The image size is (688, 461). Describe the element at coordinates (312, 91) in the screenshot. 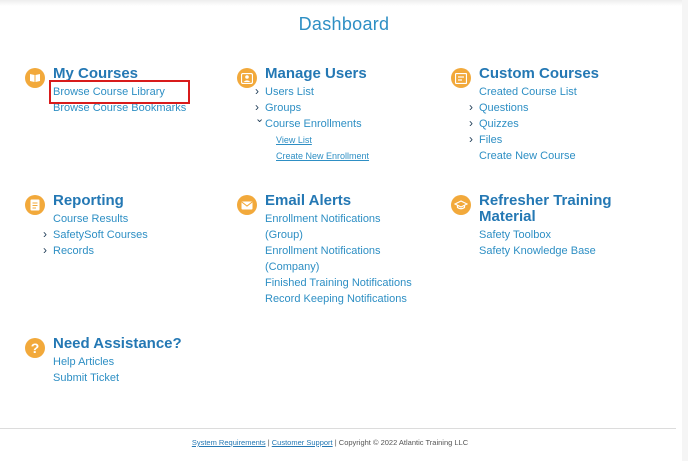

I see `users-list-link: Users List` at that location.